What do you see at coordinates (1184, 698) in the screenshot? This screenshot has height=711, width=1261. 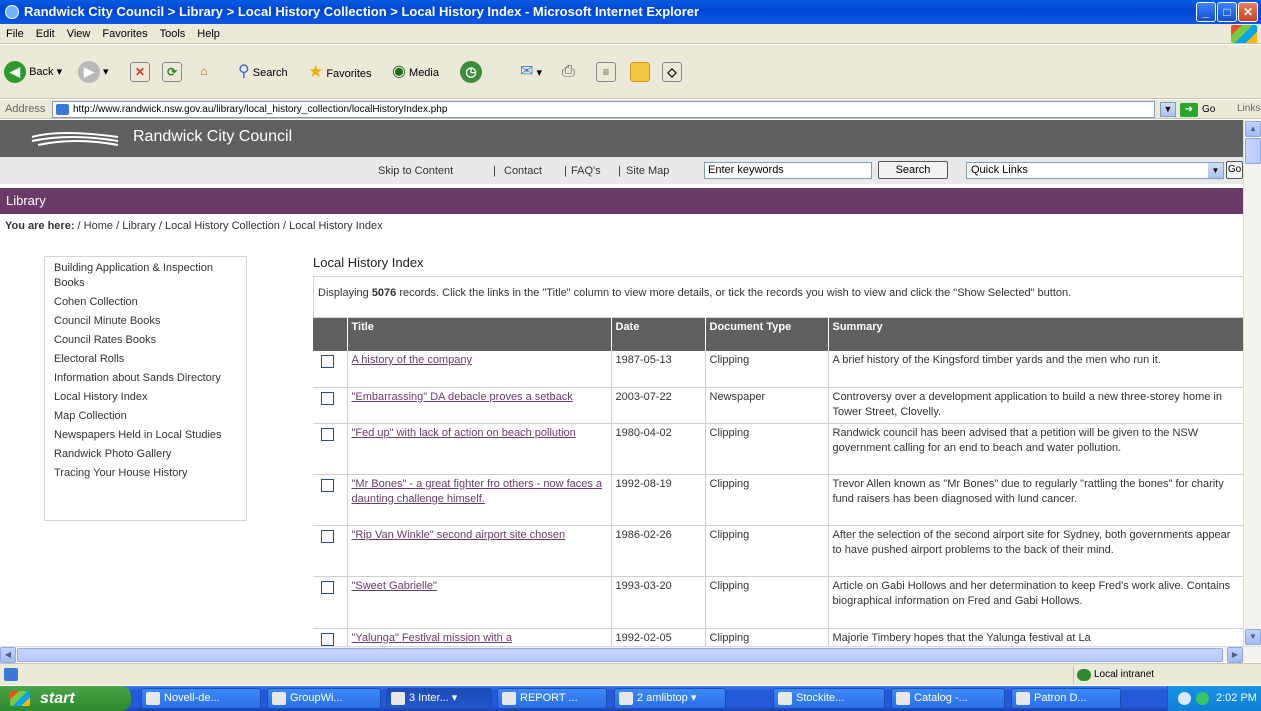 I see `tray-arrow-icon` at bounding box center [1184, 698].